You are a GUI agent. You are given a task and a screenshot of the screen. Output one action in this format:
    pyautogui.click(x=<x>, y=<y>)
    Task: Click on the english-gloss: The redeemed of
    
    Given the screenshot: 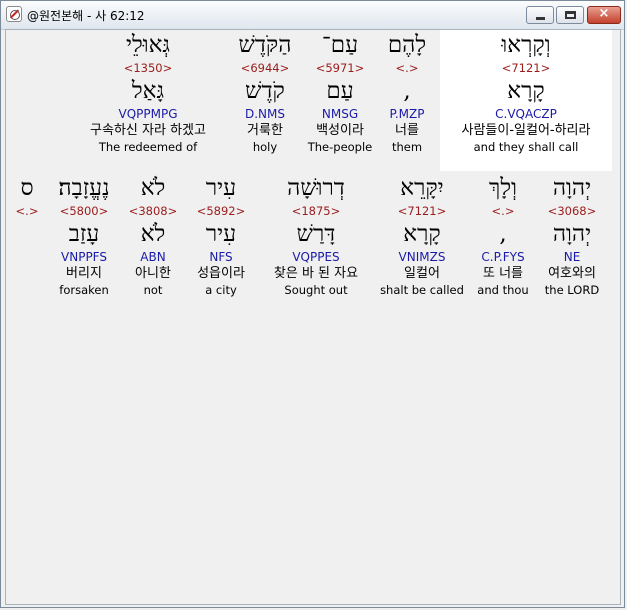 What is the action you would take?
    pyautogui.click(x=148, y=147)
    